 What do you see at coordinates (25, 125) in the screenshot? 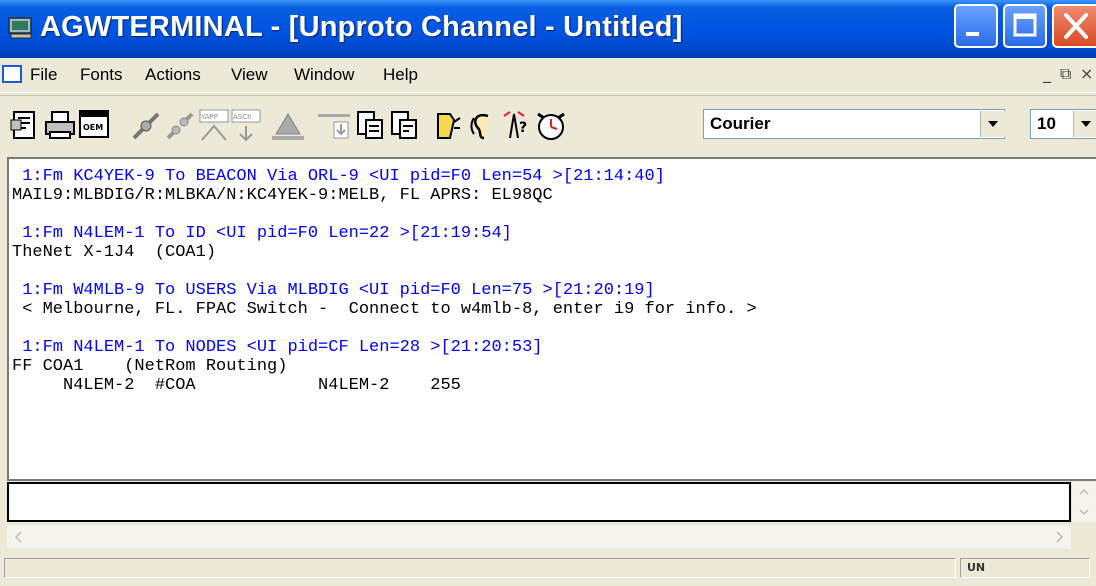
I see `properties-icon` at bounding box center [25, 125].